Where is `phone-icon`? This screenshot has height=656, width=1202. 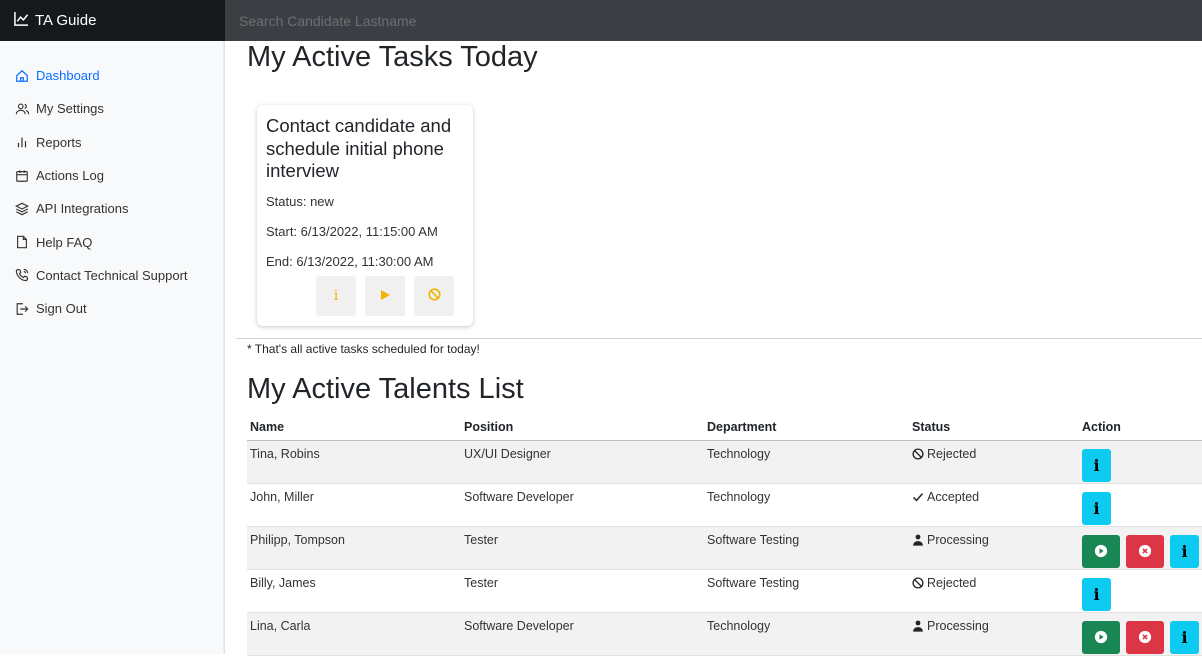 phone-icon is located at coordinates (22, 275).